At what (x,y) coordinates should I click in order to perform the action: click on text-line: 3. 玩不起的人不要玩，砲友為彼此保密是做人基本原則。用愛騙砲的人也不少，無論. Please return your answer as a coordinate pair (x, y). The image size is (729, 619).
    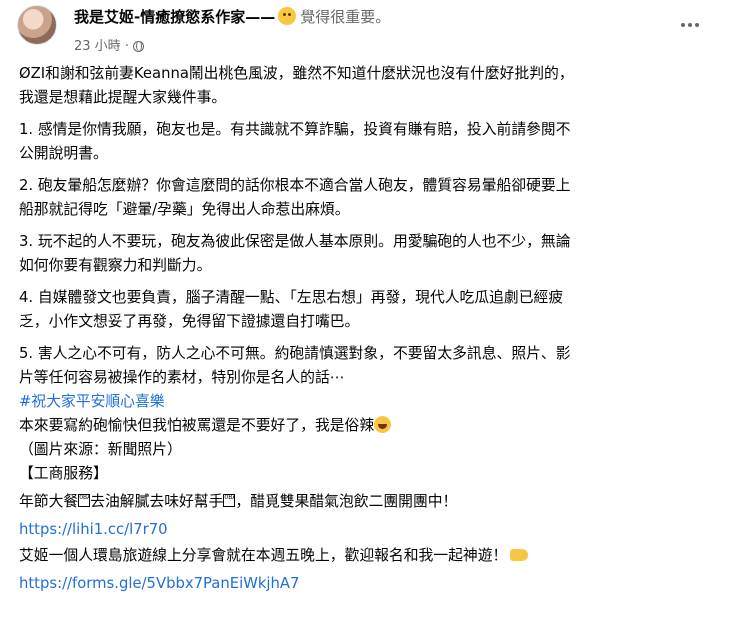
    Looking at the image, I should click on (295, 241).